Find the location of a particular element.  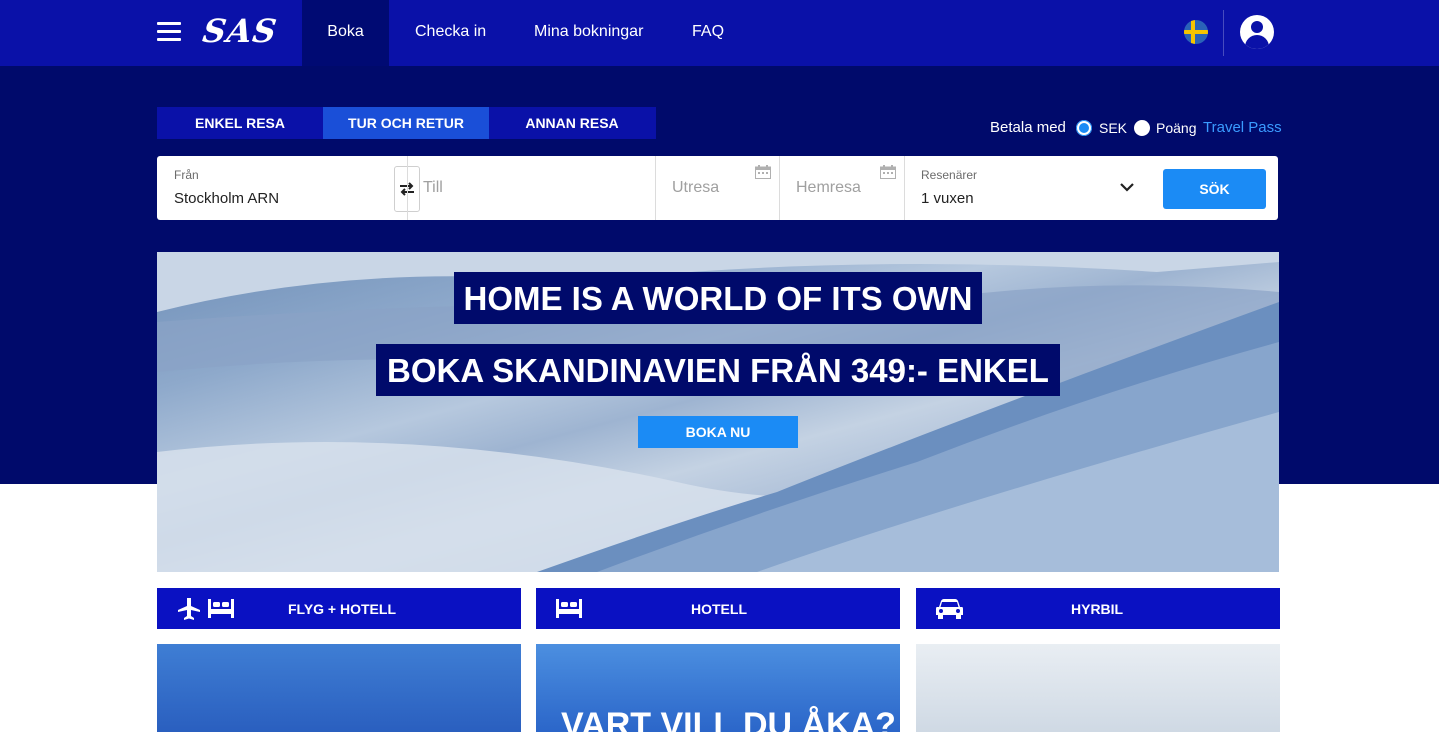

banner-headline: HOME IS A WORLD OF ITS OWN is located at coordinates (718, 298).